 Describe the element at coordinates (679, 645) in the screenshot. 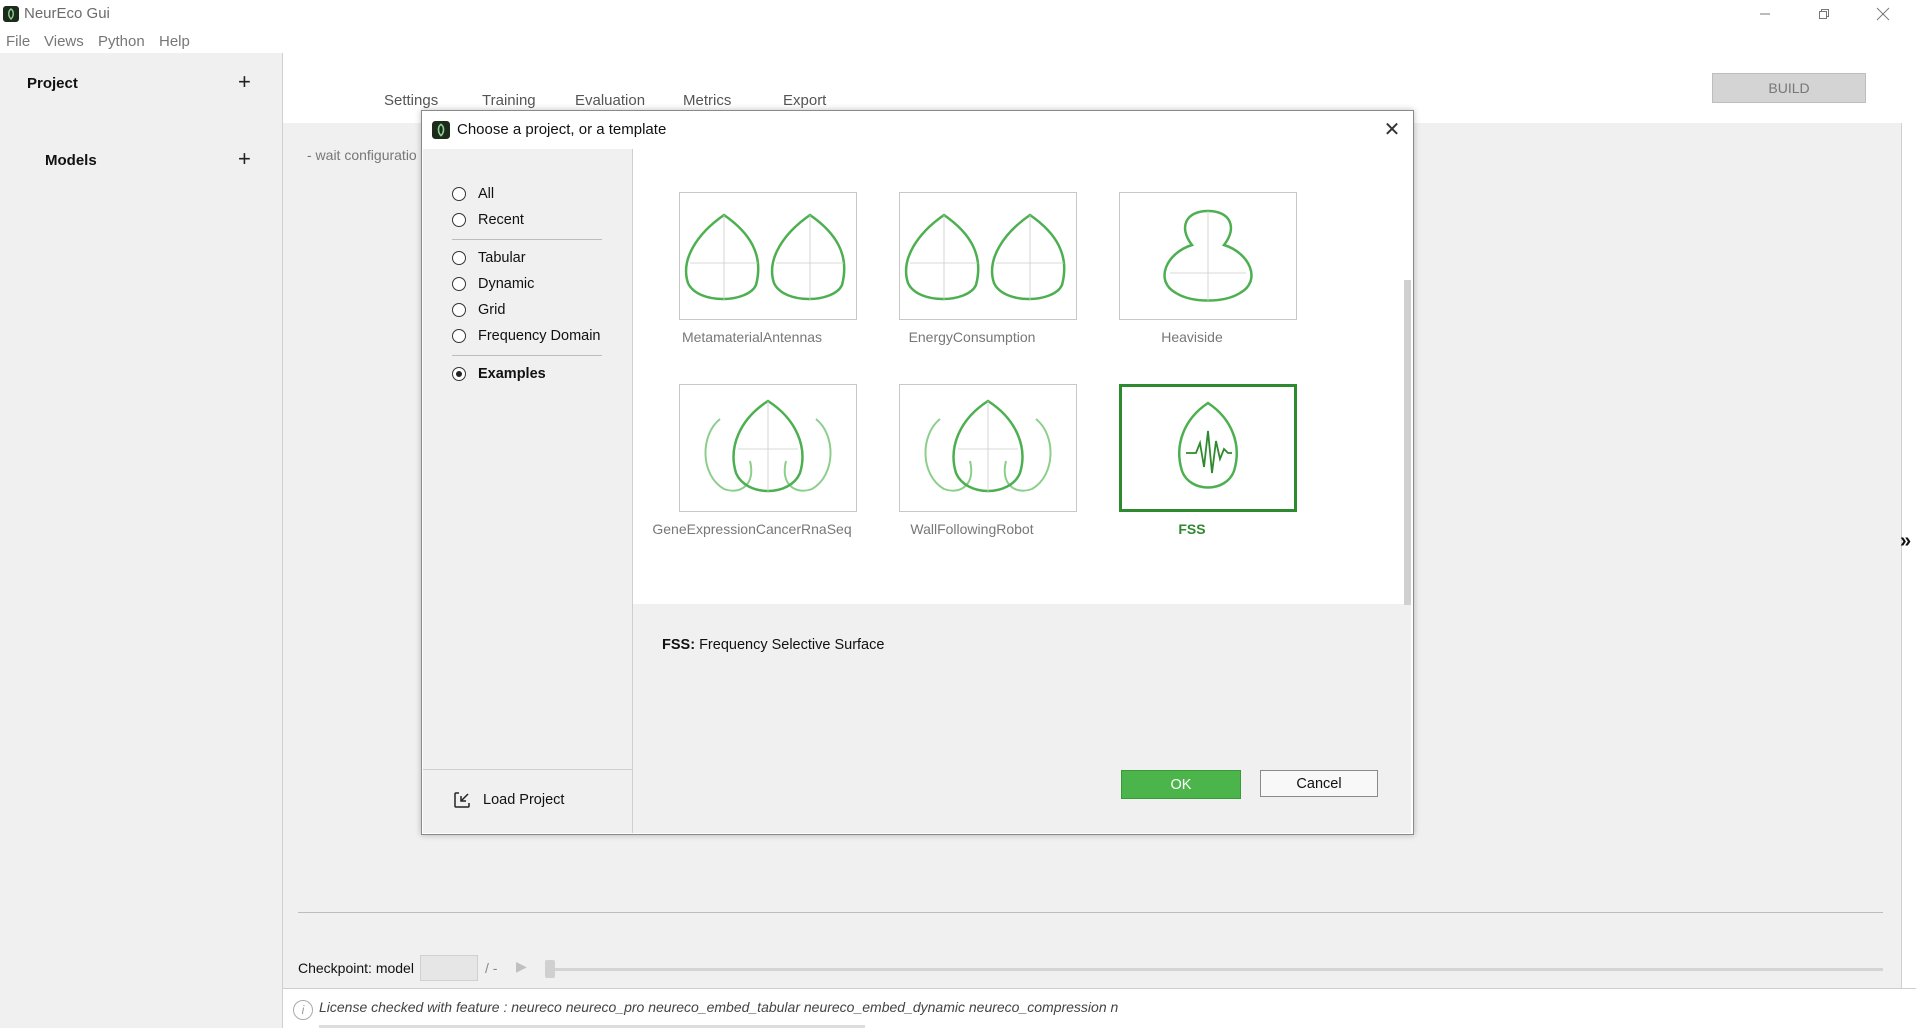

I see `description-key: FSS:` at that location.